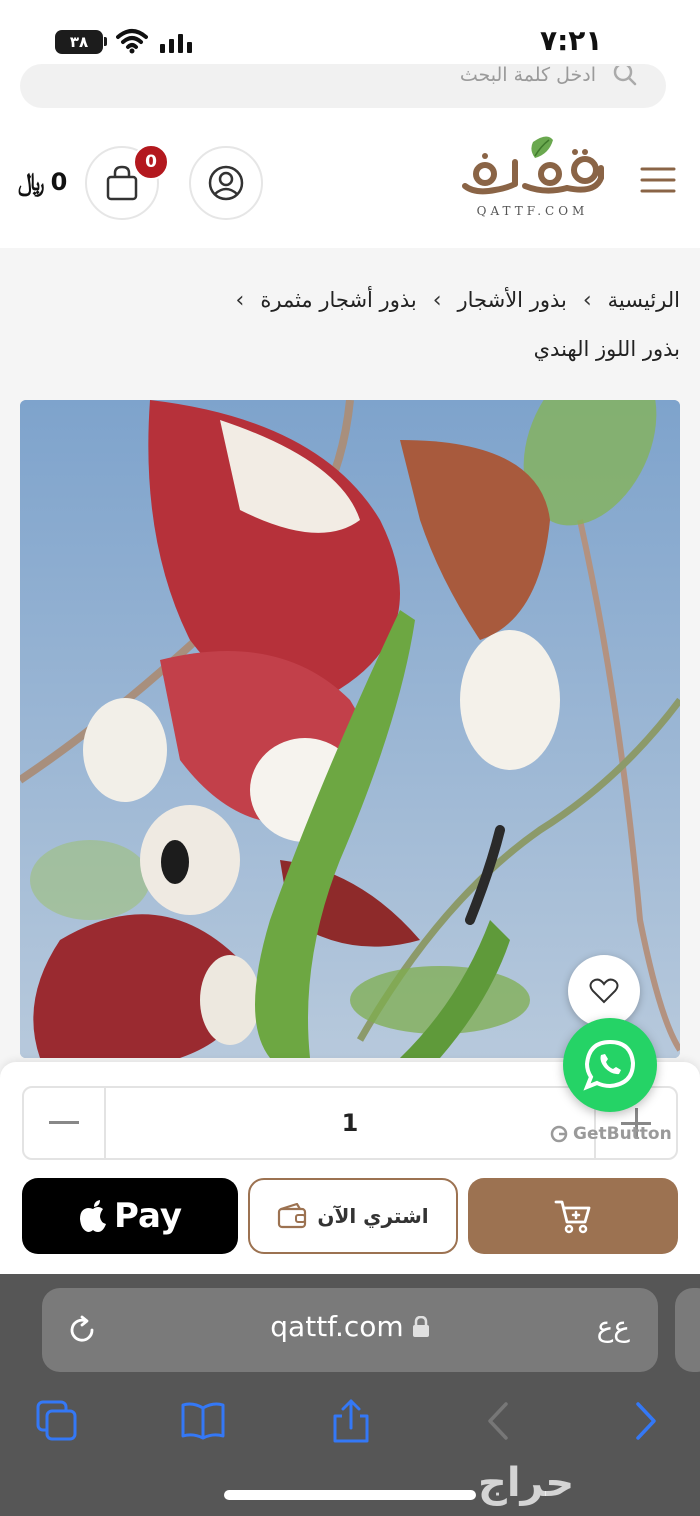 The width and height of the screenshot is (700, 1516). What do you see at coordinates (532, 211) in the screenshot?
I see `logo-text: QATTF.COM` at bounding box center [532, 211].